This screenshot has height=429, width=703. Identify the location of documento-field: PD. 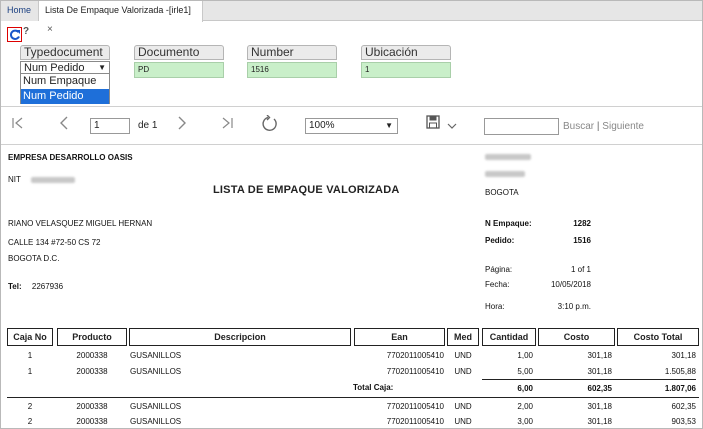
(179, 70).